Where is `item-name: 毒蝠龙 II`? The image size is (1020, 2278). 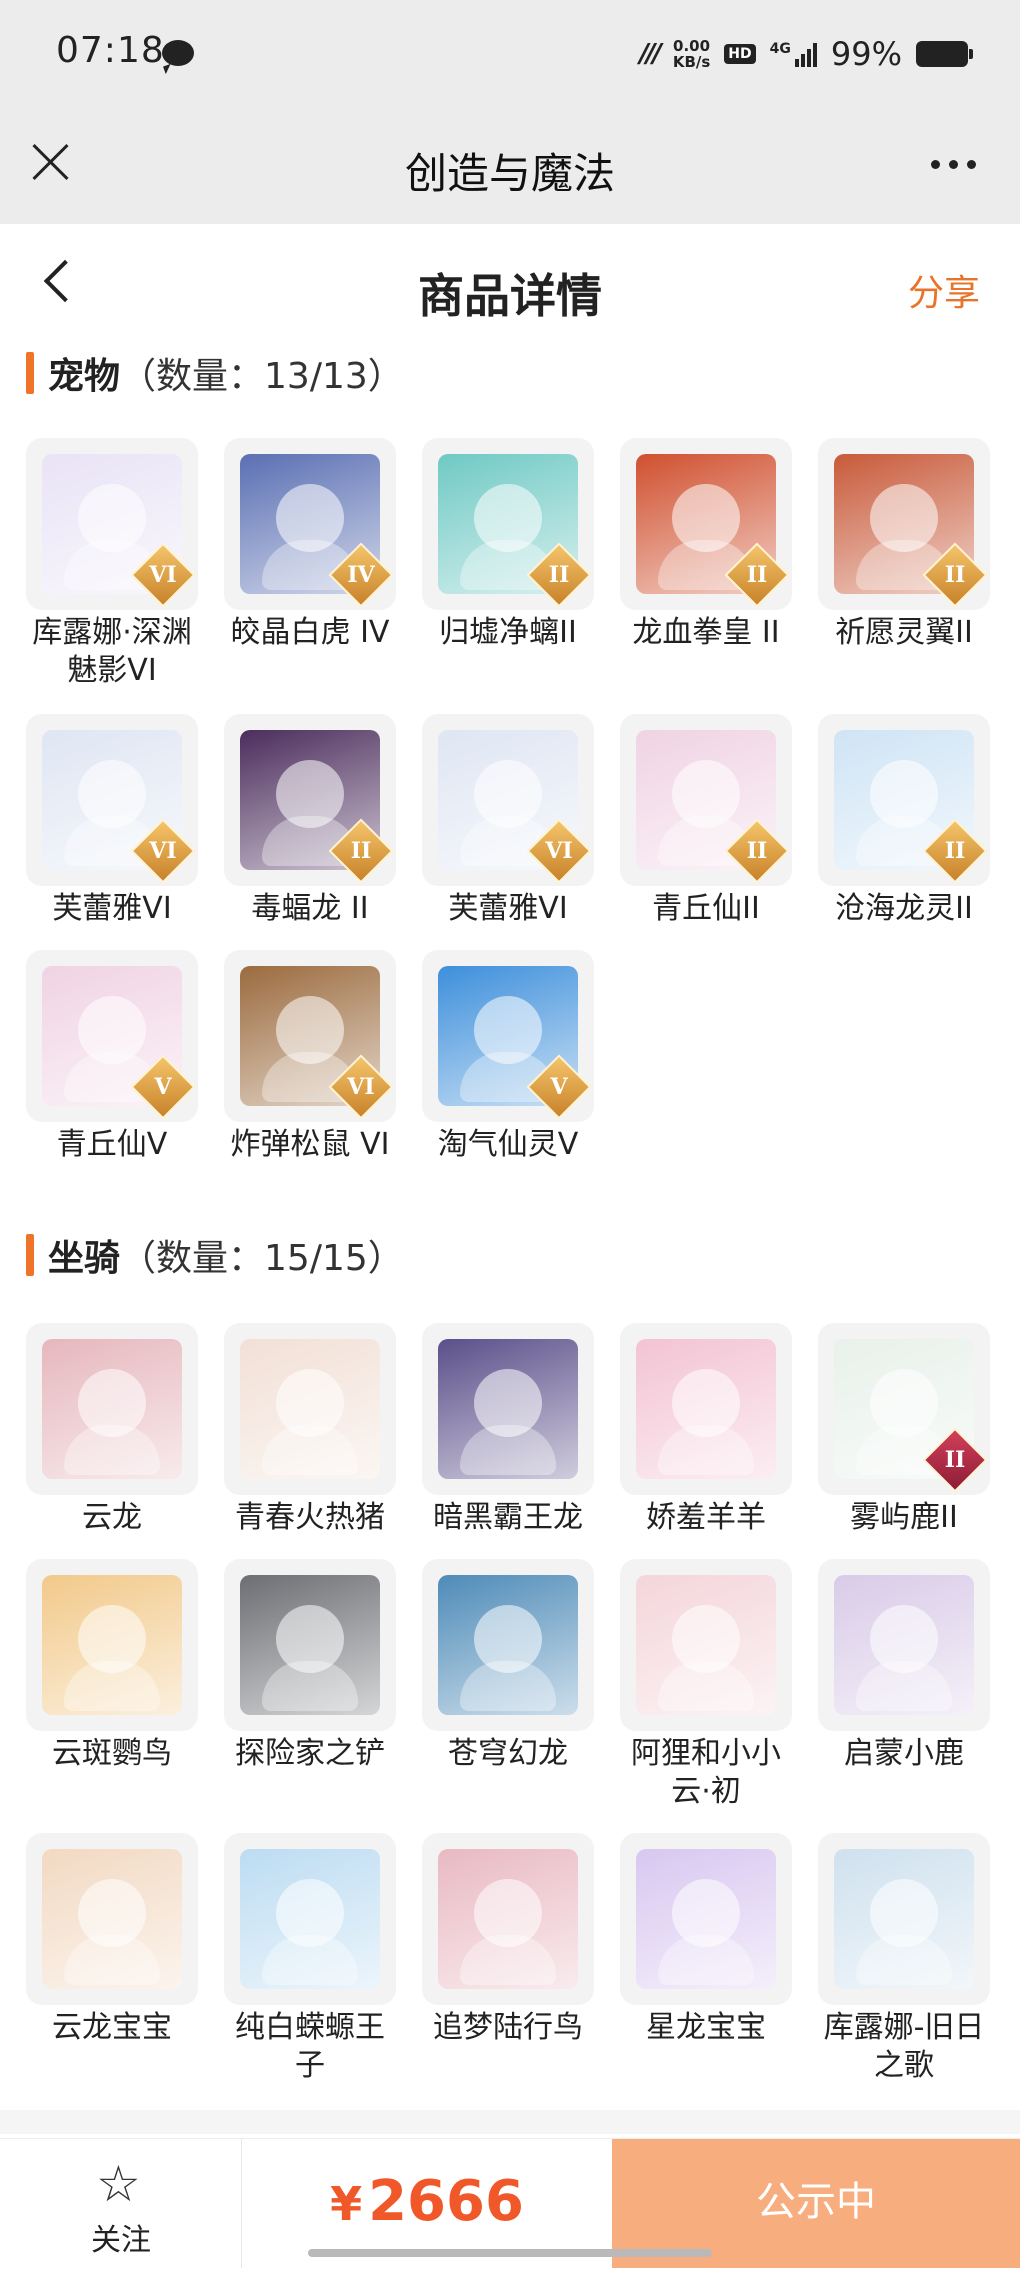 item-name: 毒蝠龙 II is located at coordinates (310, 908).